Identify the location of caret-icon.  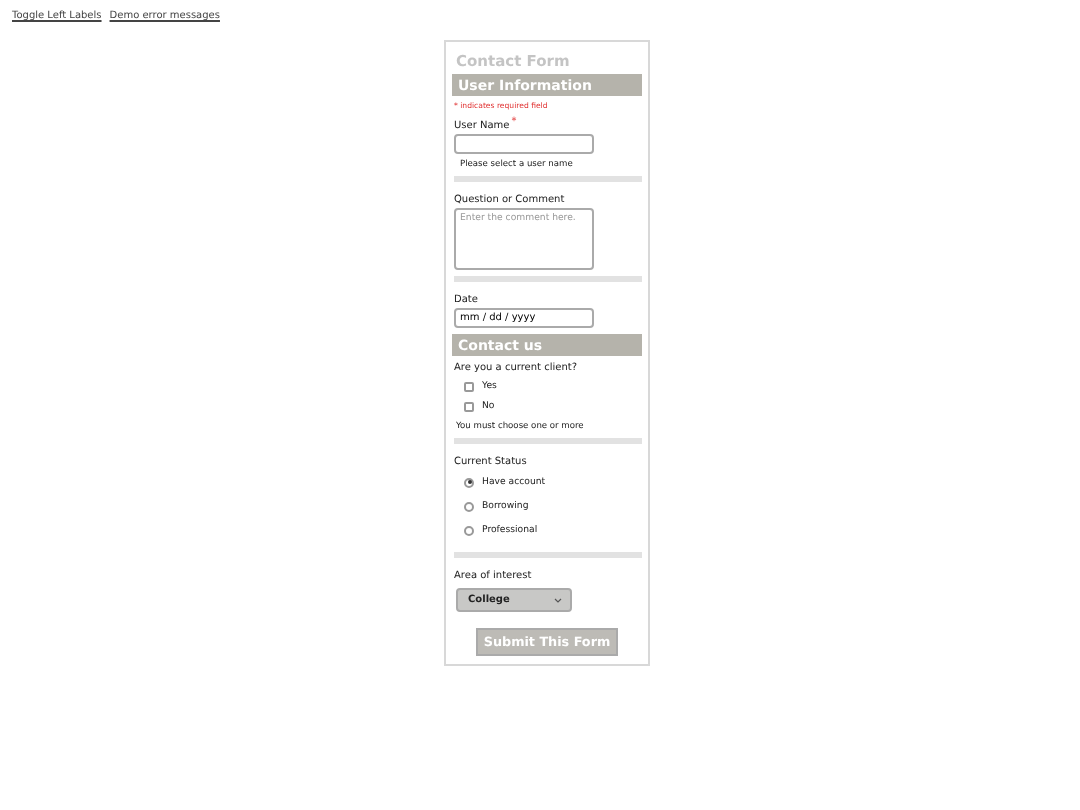
(558, 600).